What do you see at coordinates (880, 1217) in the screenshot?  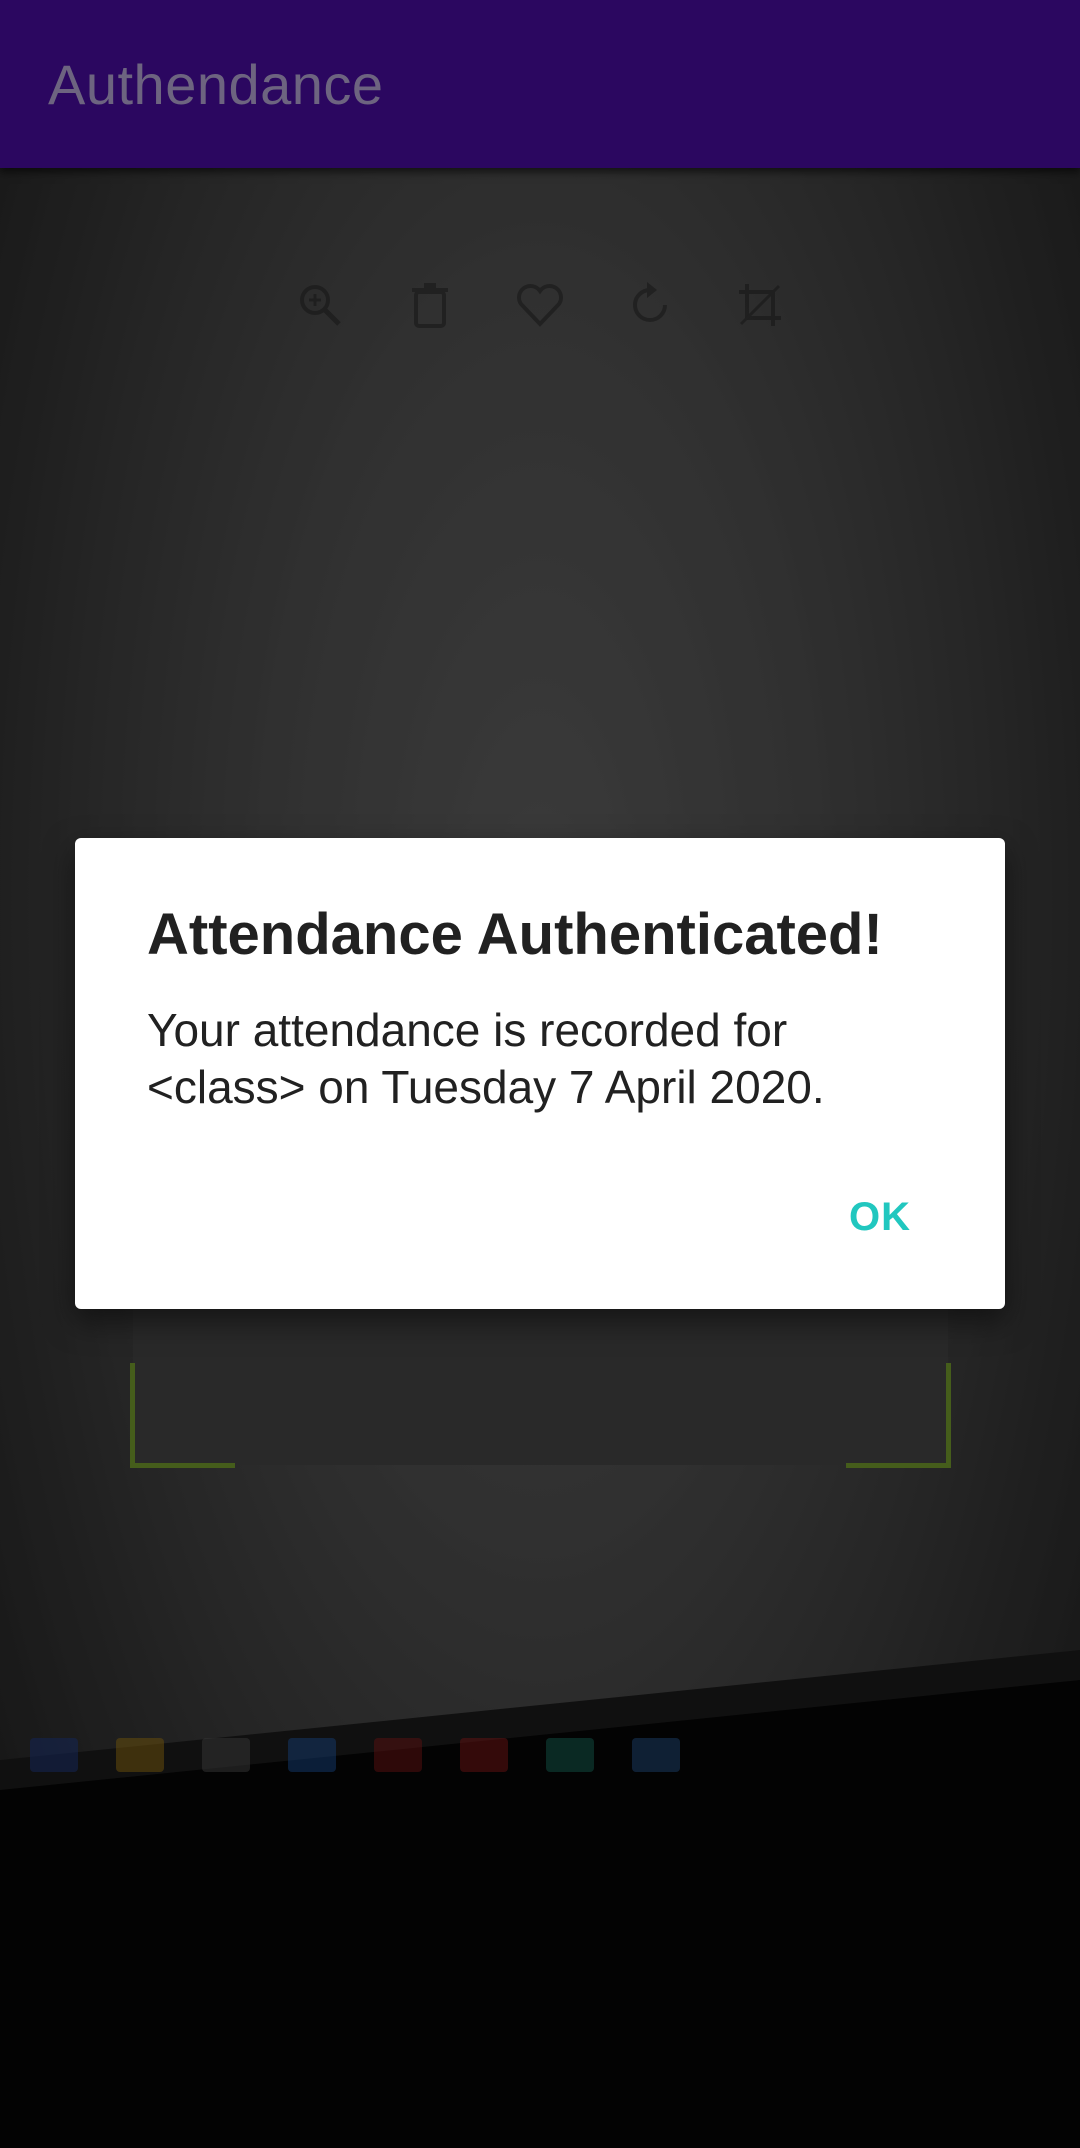 I see `ok-button: OK` at bounding box center [880, 1217].